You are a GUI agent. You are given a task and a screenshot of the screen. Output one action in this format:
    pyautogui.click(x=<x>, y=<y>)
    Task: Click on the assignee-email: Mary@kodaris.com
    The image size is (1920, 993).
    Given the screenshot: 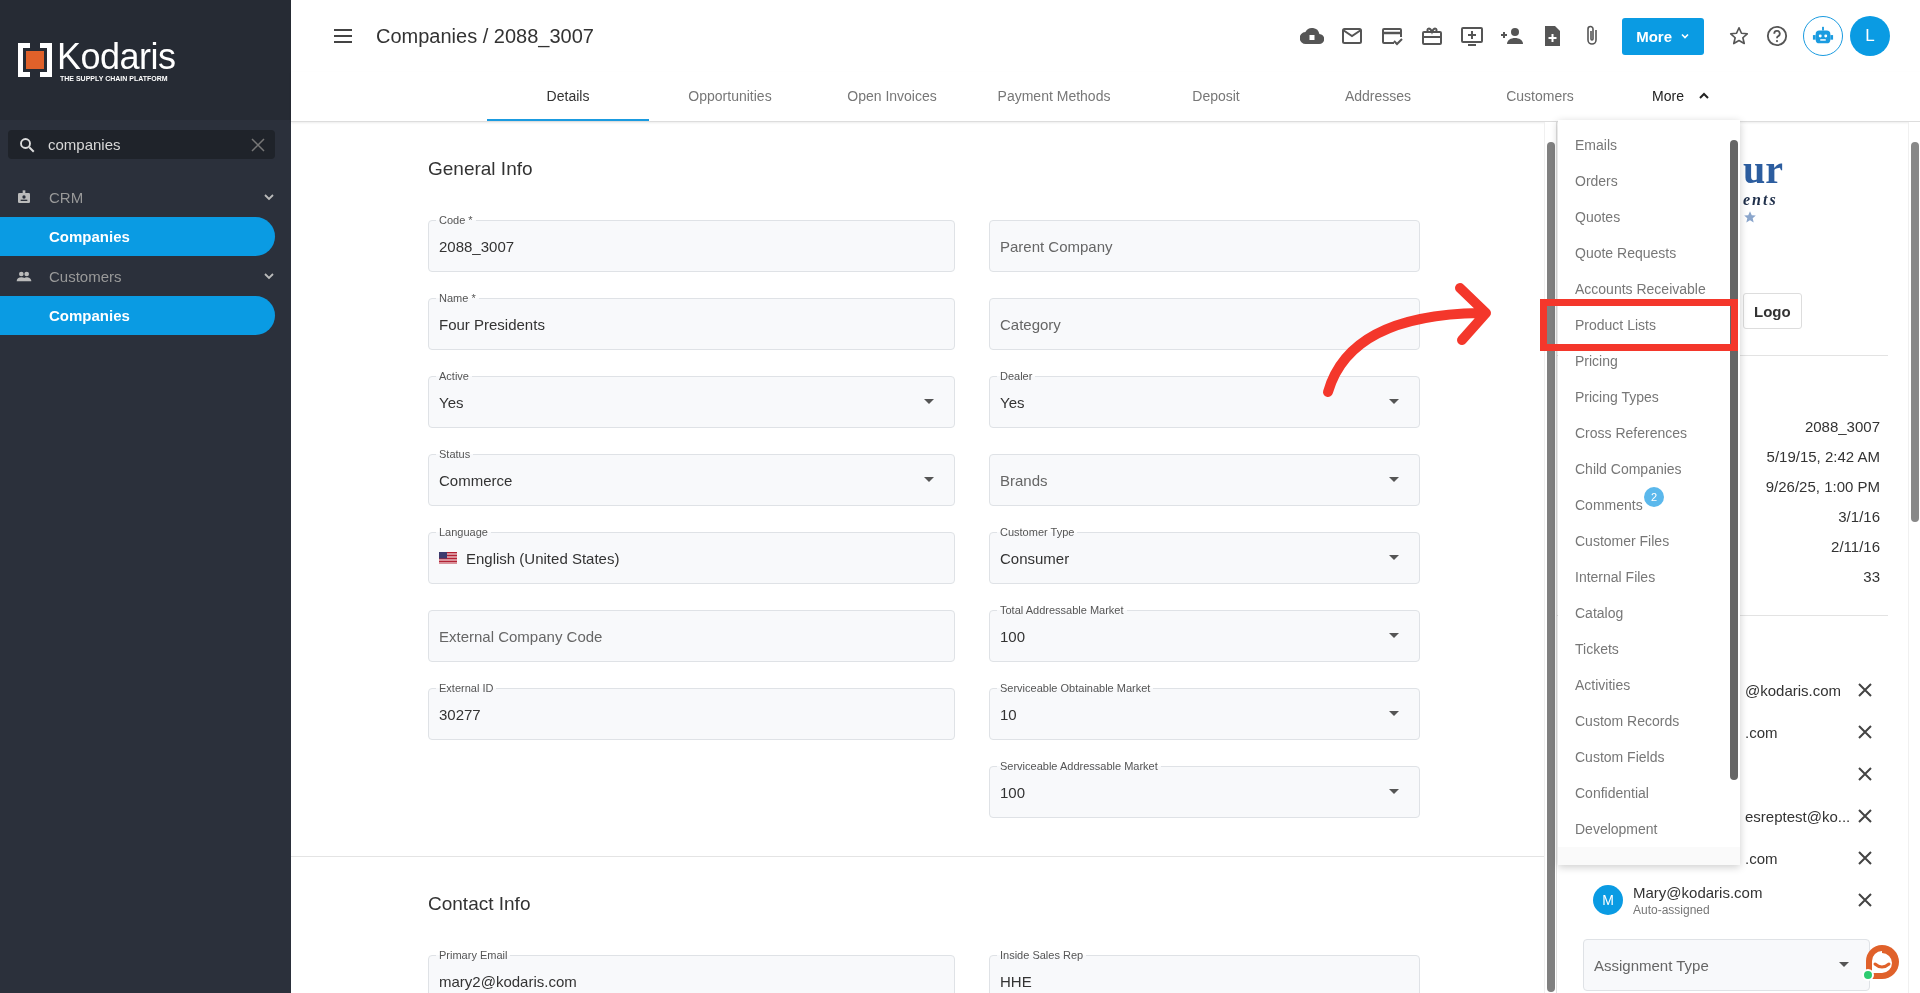 What is the action you would take?
    pyautogui.click(x=1698, y=892)
    